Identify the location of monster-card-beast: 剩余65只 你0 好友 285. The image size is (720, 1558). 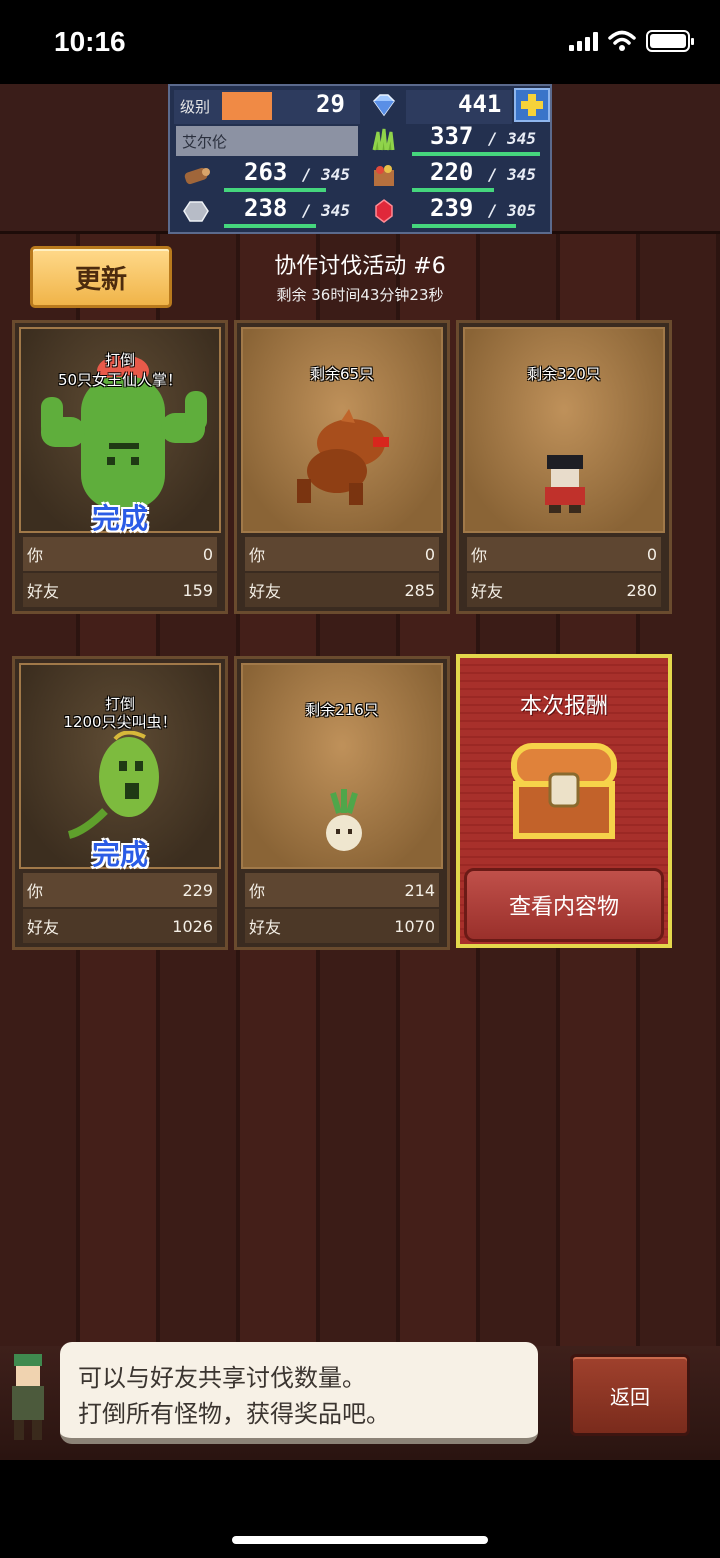
(342, 467).